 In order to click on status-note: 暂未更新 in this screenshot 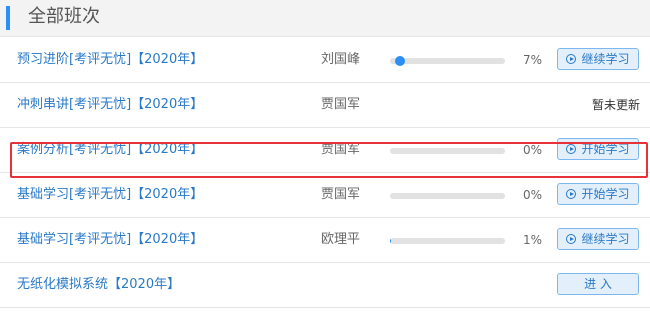, I will do `click(615, 105)`.